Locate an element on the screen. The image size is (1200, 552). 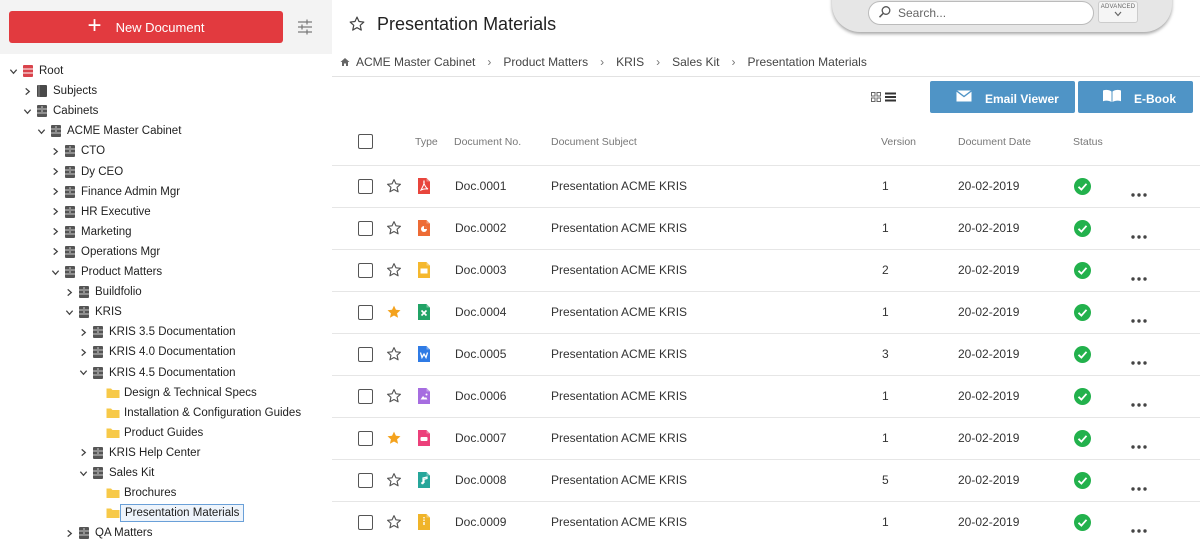
column-header-version: Version is located at coordinates (898, 142).